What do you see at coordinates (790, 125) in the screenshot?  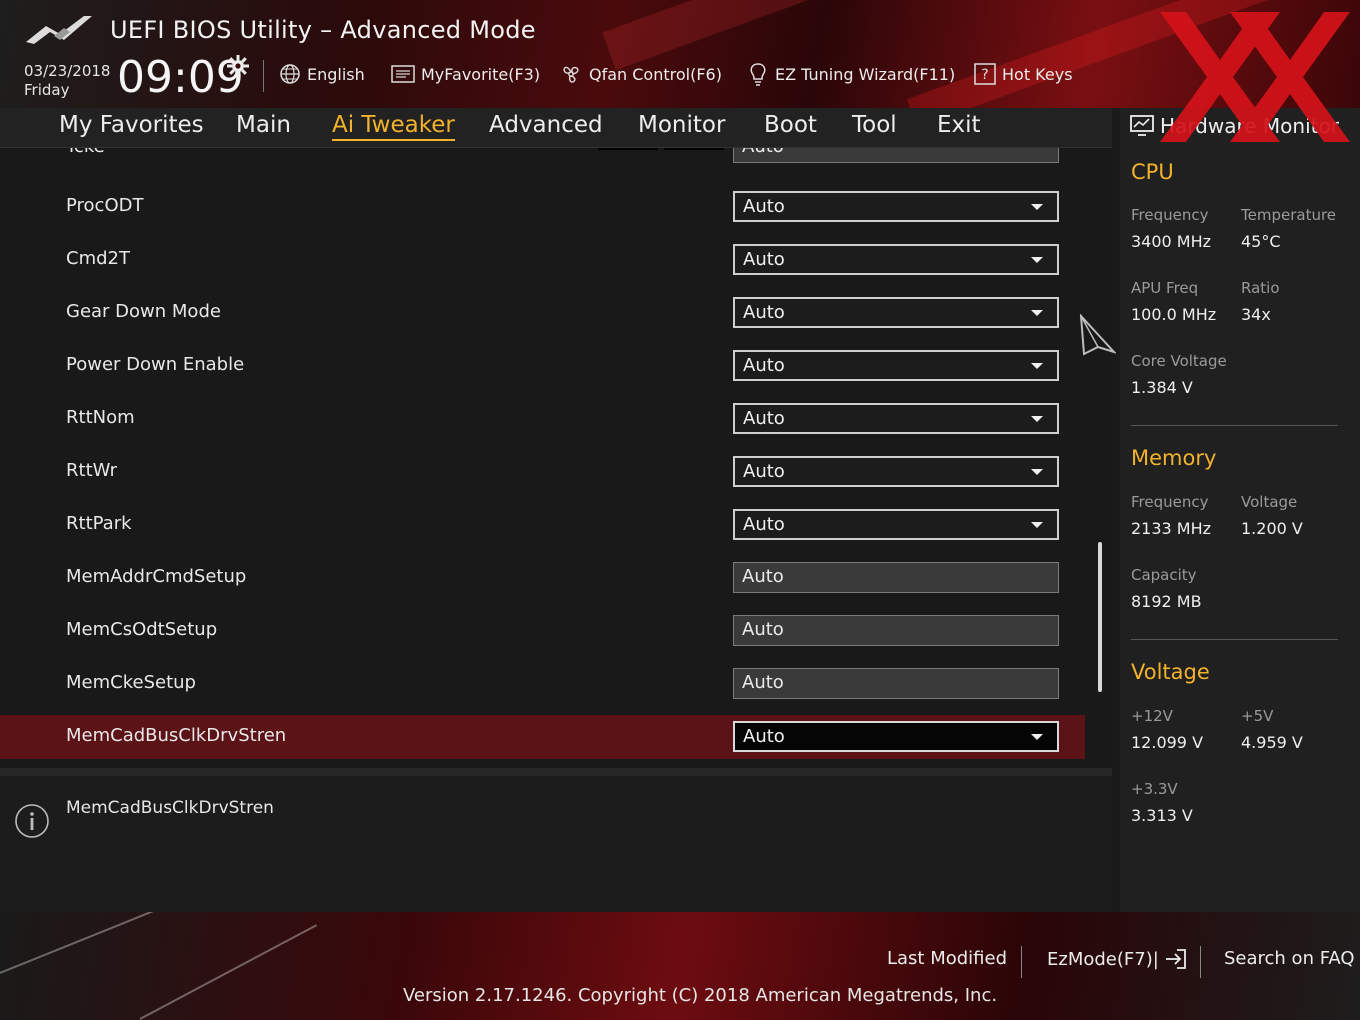 I see `tab-boot: Boot` at bounding box center [790, 125].